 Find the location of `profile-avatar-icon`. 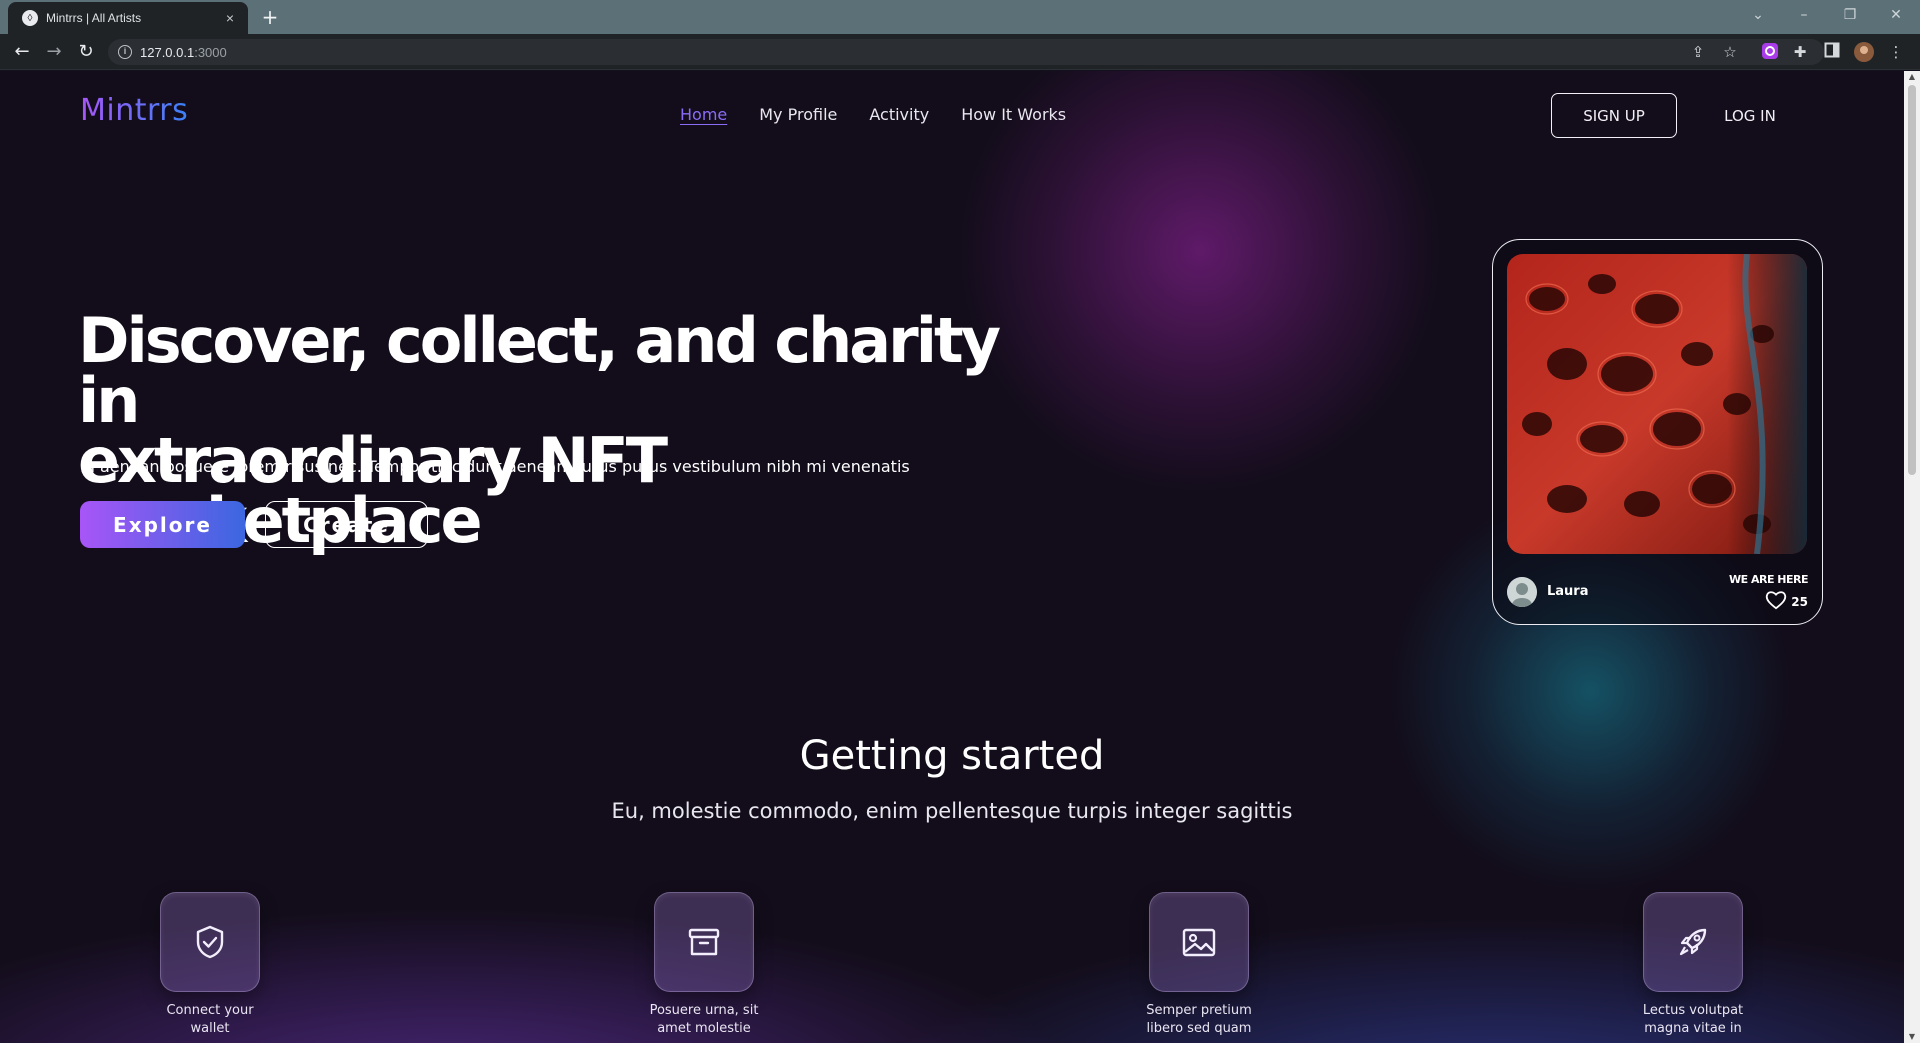

profile-avatar-icon is located at coordinates (1864, 52).